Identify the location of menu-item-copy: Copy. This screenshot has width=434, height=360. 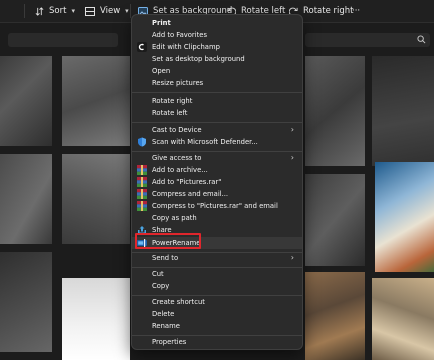
(217, 286).